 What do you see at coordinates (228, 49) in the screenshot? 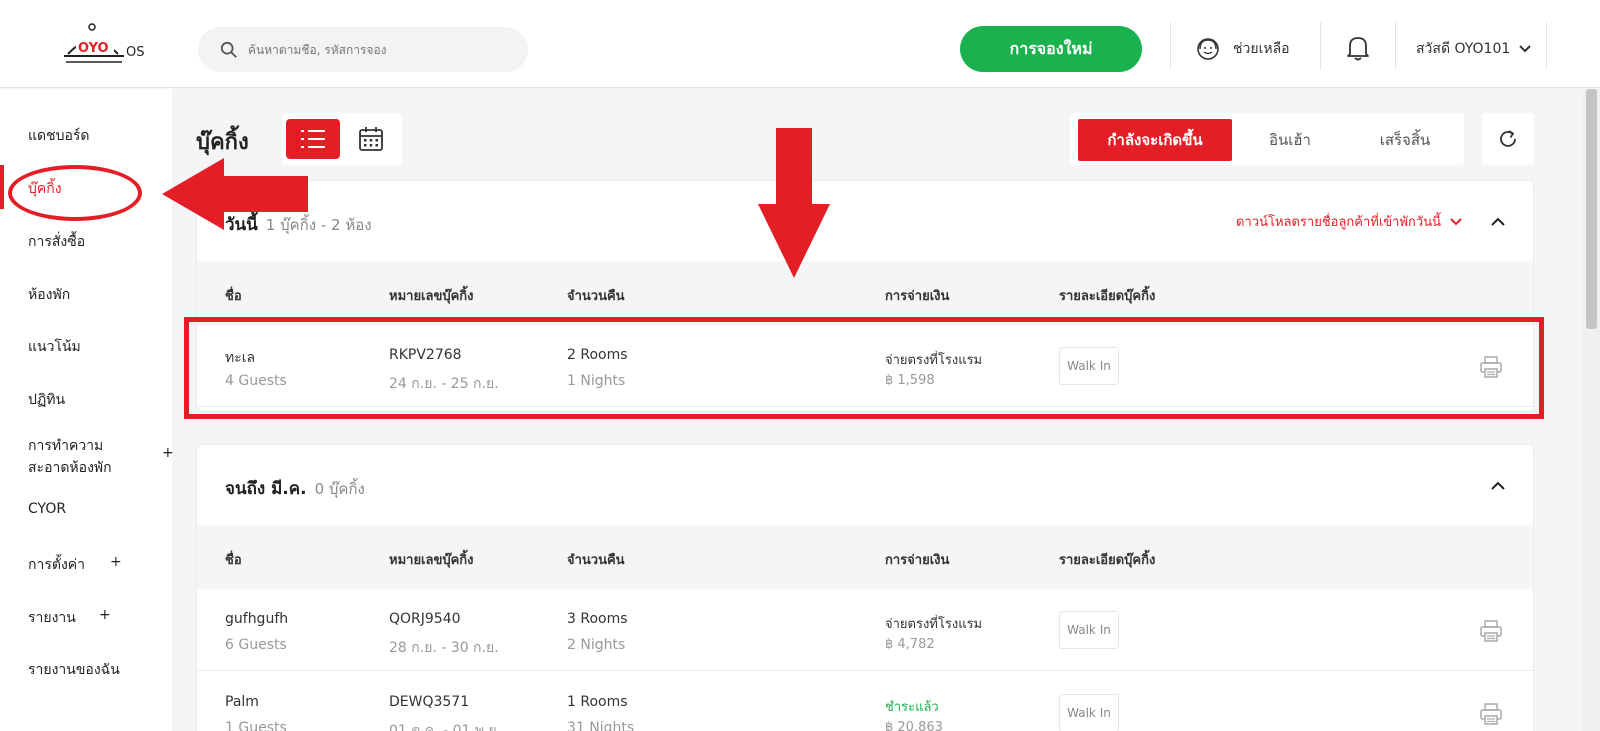
I see `search-icon` at bounding box center [228, 49].